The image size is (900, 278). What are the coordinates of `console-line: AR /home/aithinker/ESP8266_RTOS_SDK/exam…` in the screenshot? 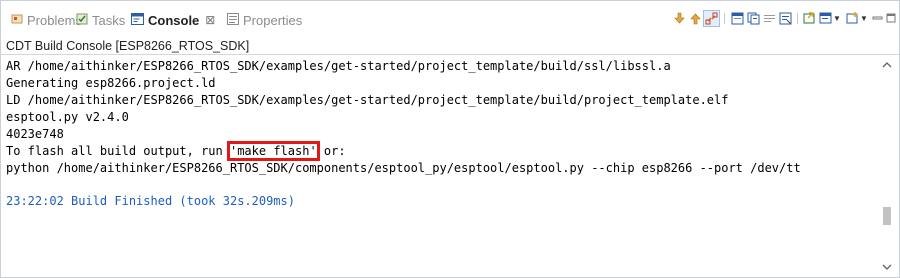 It's located at (338, 66).